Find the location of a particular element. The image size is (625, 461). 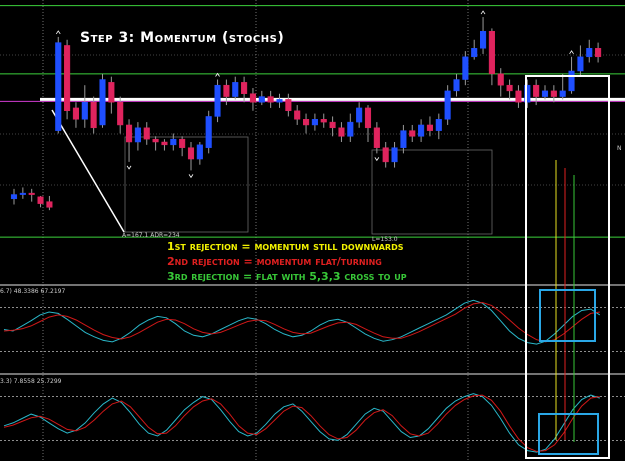

edge-label: N is located at coordinates (619, 148).